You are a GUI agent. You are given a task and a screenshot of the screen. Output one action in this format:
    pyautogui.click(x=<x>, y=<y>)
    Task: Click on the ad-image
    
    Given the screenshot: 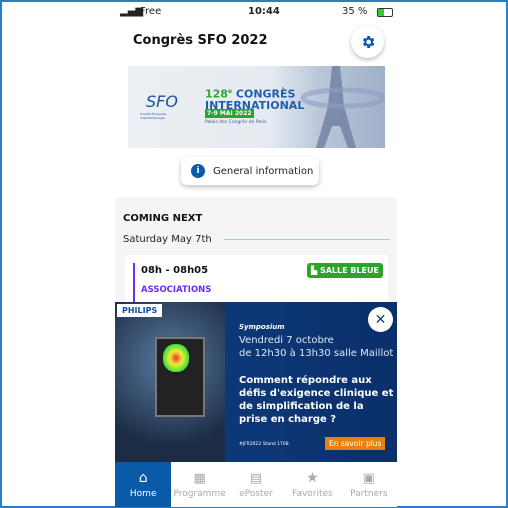 What is the action you would take?
    pyautogui.click(x=170, y=382)
    